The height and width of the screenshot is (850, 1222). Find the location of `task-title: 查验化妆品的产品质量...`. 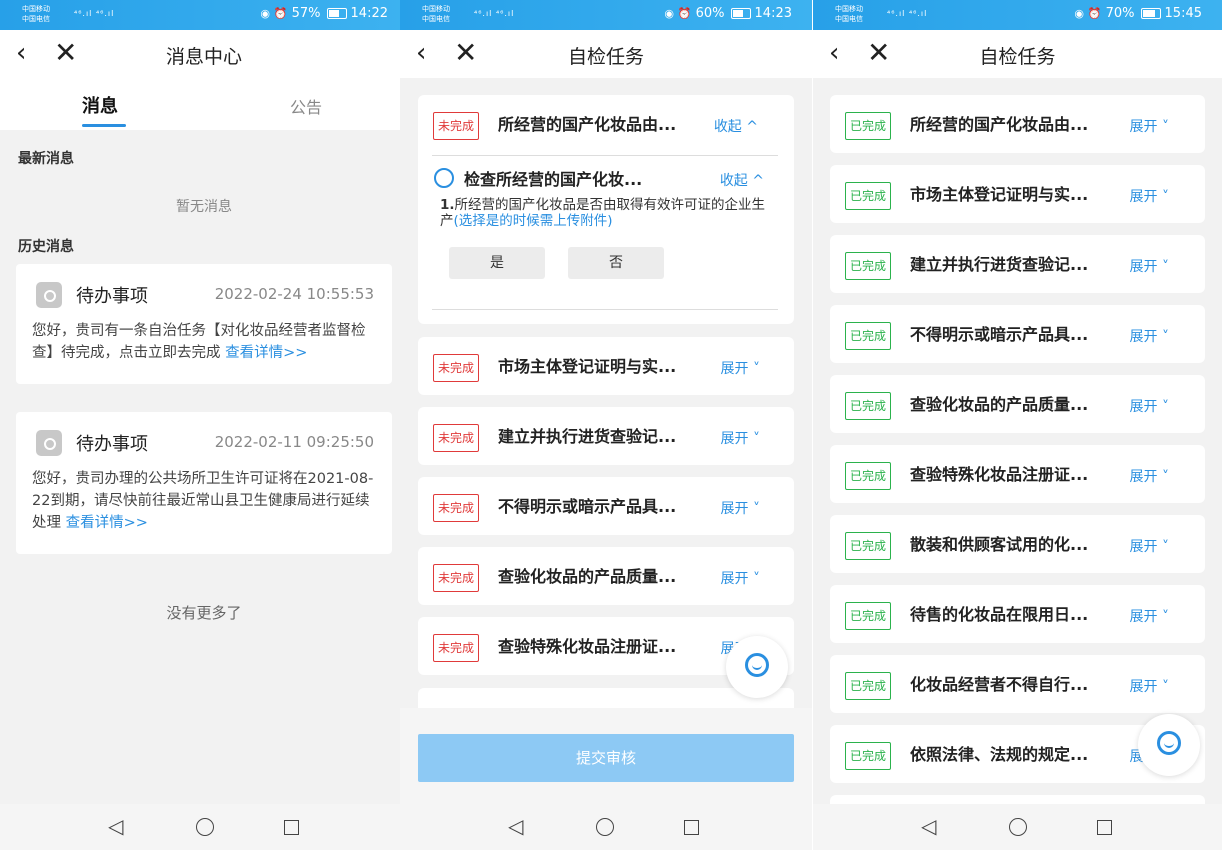

task-title: 查验化妆品的产品质量... is located at coordinates (999, 404).